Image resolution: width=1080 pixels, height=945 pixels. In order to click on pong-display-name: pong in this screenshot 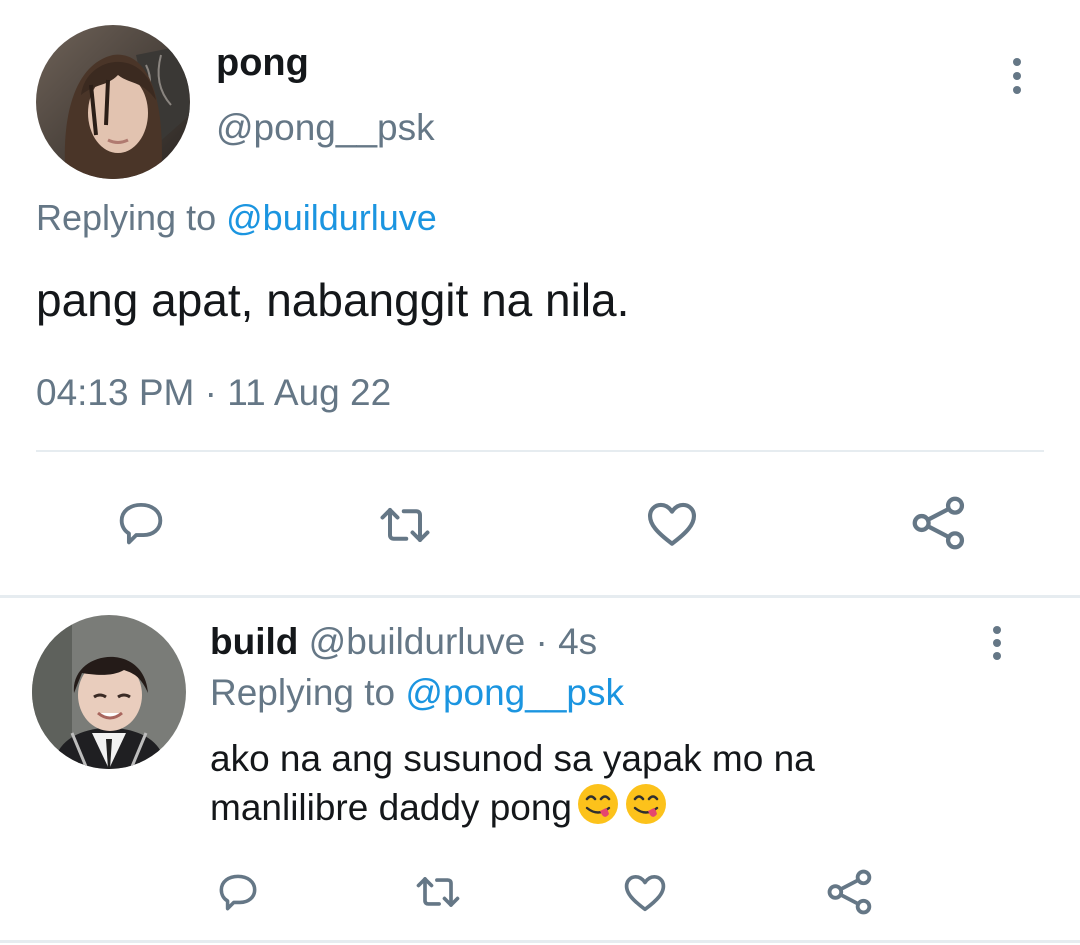, I will do `click(262, 63)`.